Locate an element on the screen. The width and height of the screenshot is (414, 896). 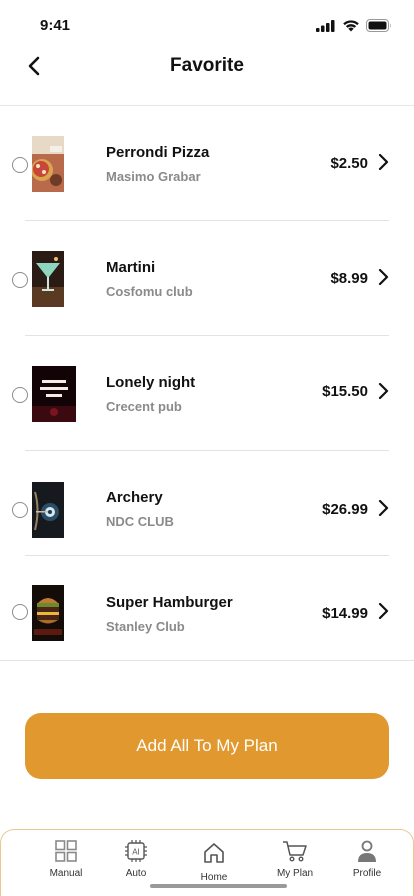
item-name: Super Hamburger is located at coordinates (169, 602).